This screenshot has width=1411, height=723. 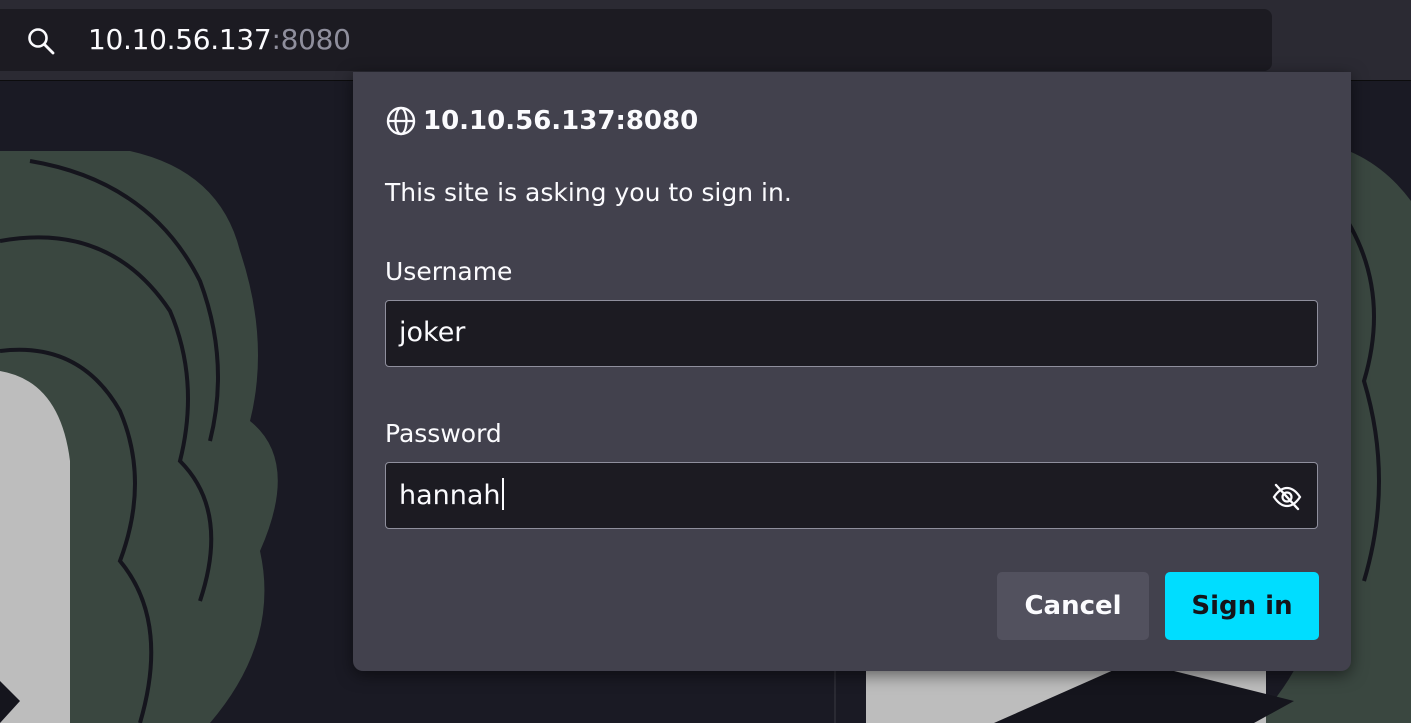 I want to click on text-caret, so click(x=502, y=494).